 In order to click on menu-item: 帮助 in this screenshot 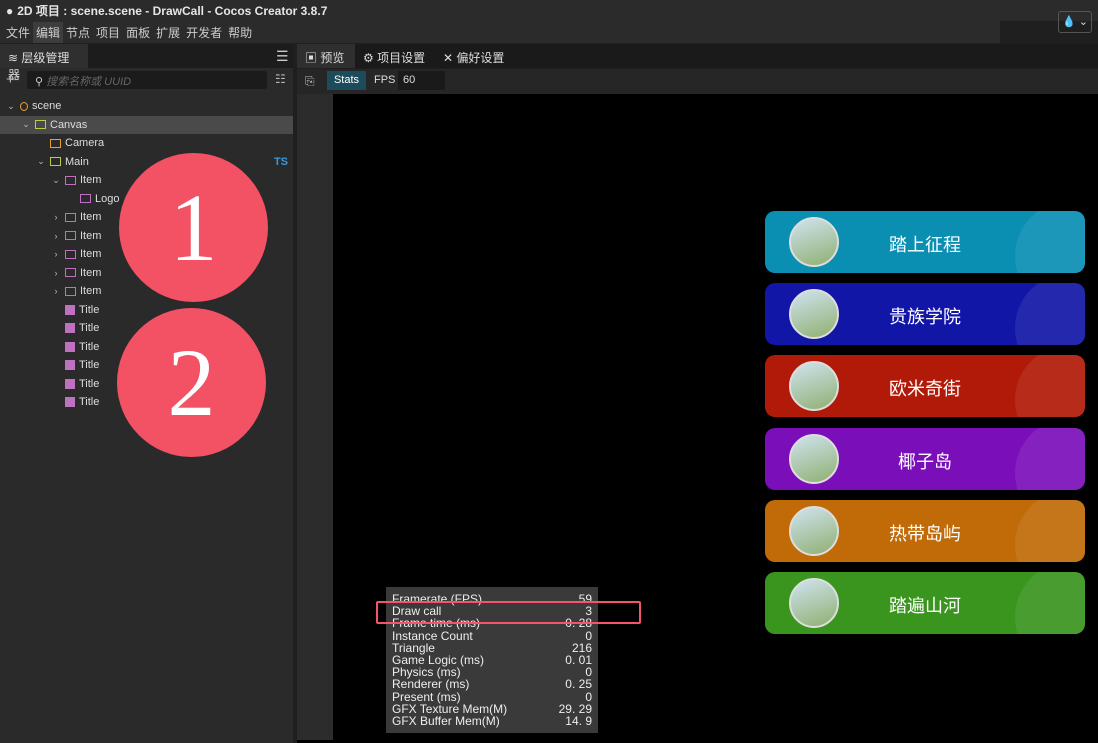, I will do `click(240, 32)`.